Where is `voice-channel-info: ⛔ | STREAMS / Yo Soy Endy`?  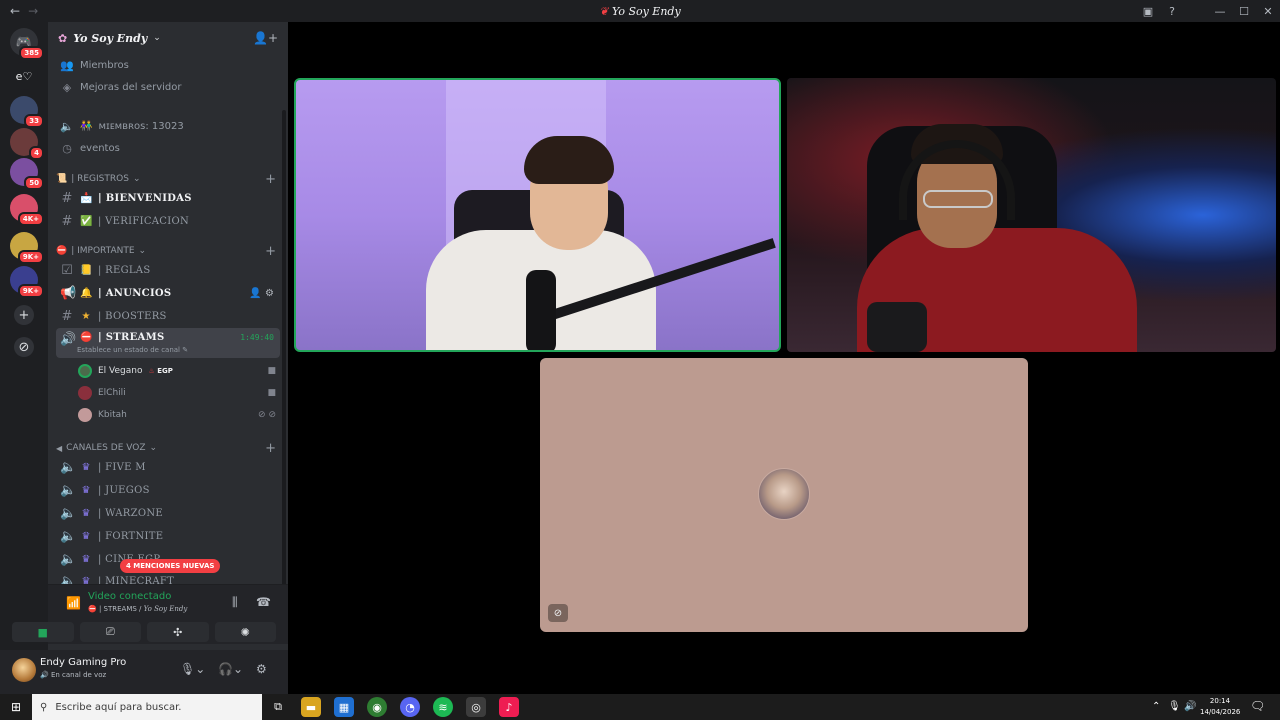 voice-channel-info: ⛔ | STREAMS / Yo Soy Endy is located at coordinates (137, 609).